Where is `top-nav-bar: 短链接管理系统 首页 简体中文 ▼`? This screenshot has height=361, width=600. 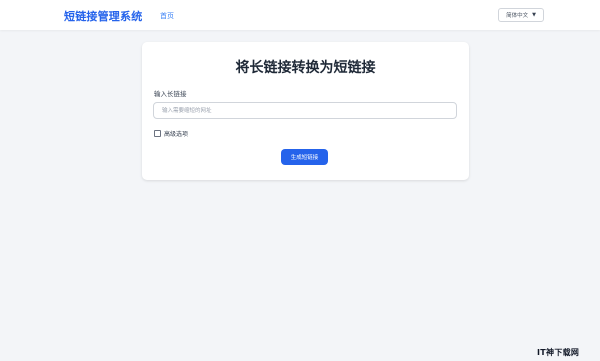 top-nav-bar: 短链接管理系统 首页 简体中文 ▼ is located at coordinates (300, 15).